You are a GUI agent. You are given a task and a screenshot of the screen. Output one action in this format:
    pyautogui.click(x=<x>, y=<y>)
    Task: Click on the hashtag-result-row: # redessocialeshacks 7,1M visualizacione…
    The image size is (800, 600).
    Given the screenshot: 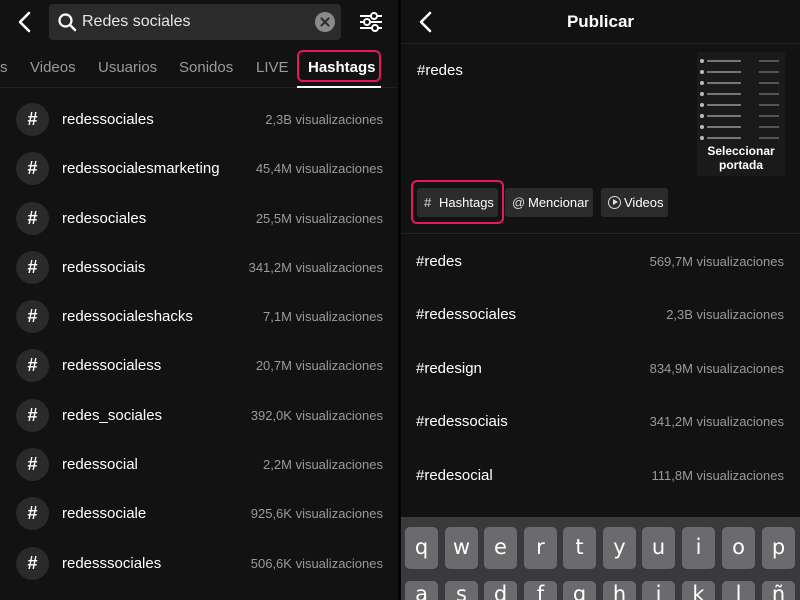 What is the action you would take?
    pyautogui.click(x=199, y=316)
    